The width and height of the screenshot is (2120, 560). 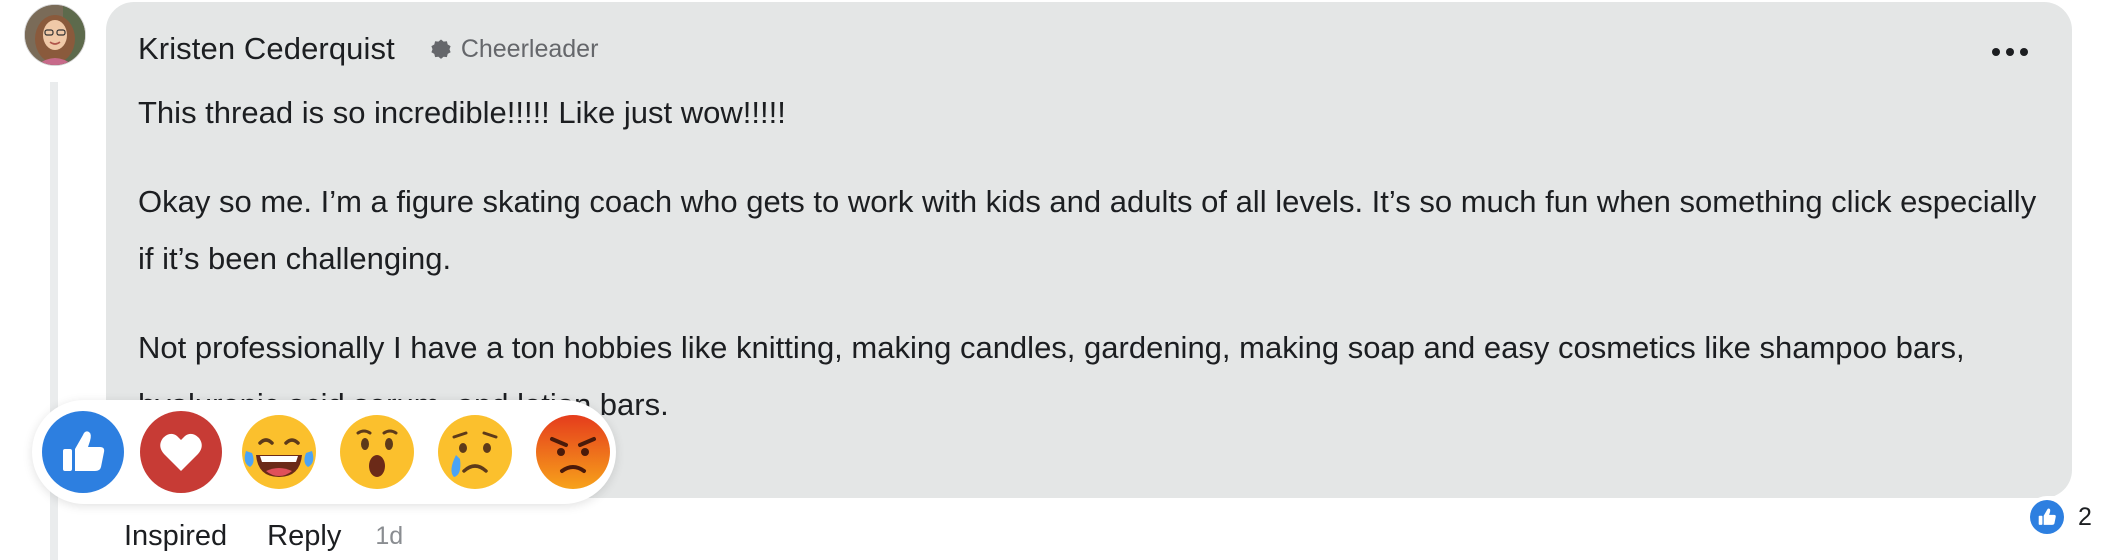 I want to click on badge-label: Cheerleader, so click(x=529, y=48).